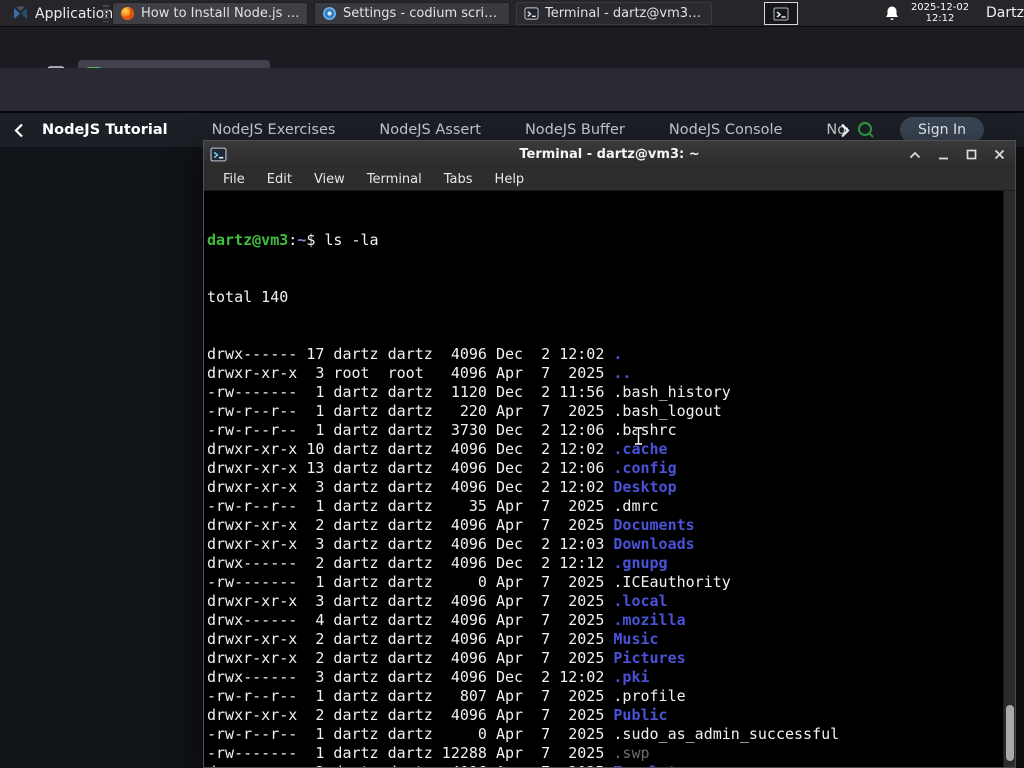 The height and width of the screenshot is (768, 1024). Describe the element at coordinates (640, 715) in the screenshot. I see `file-name: Public` at that location.